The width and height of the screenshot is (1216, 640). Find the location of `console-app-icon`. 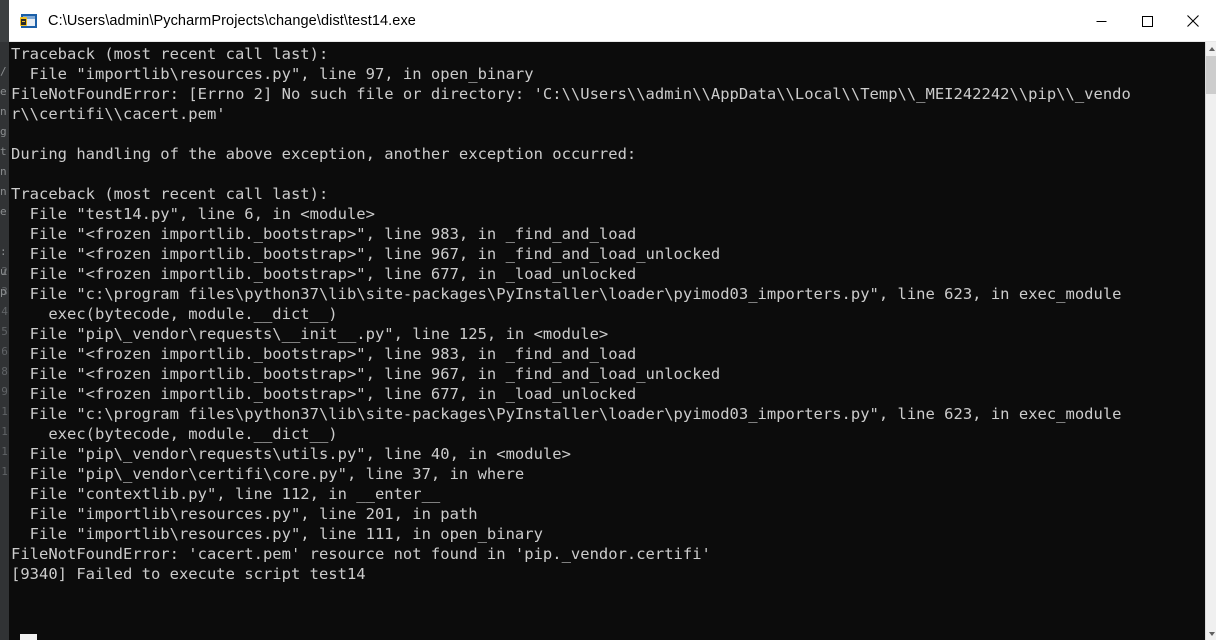

console-app-icon is located at coordinates (29, 21).